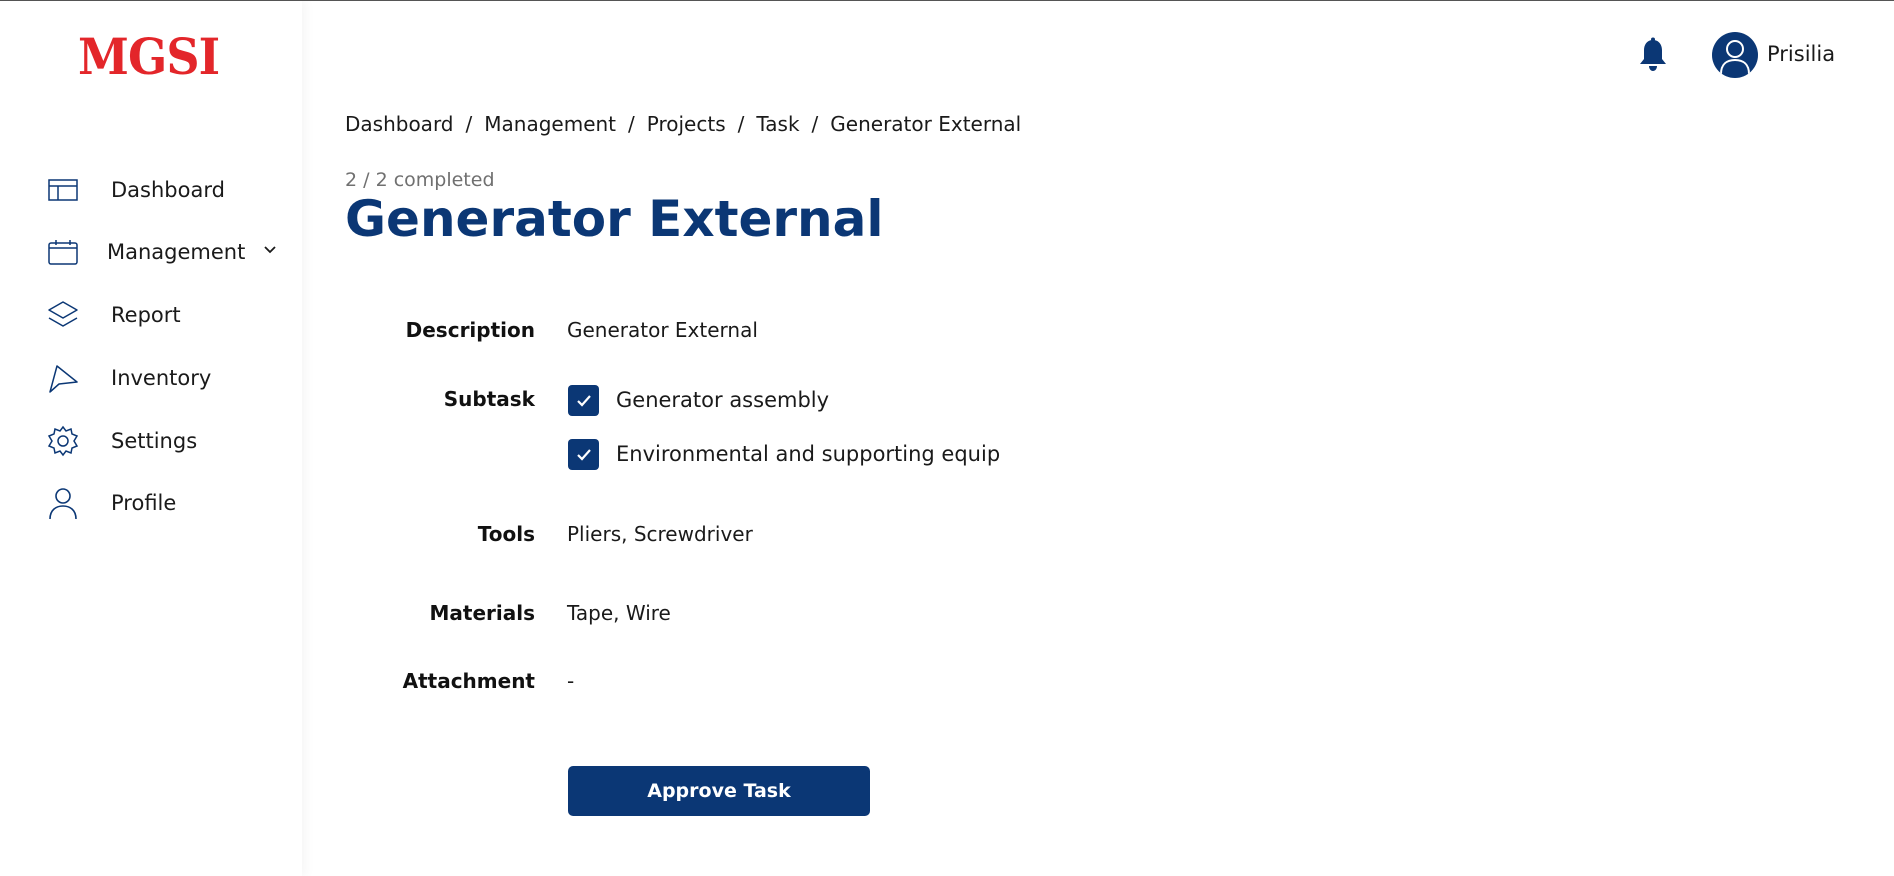 This screenshot has height=876, width=1894. Describe the element at coordinates (149, 57) in the screenshot. I see `brand-logo: MGSI` at that location.